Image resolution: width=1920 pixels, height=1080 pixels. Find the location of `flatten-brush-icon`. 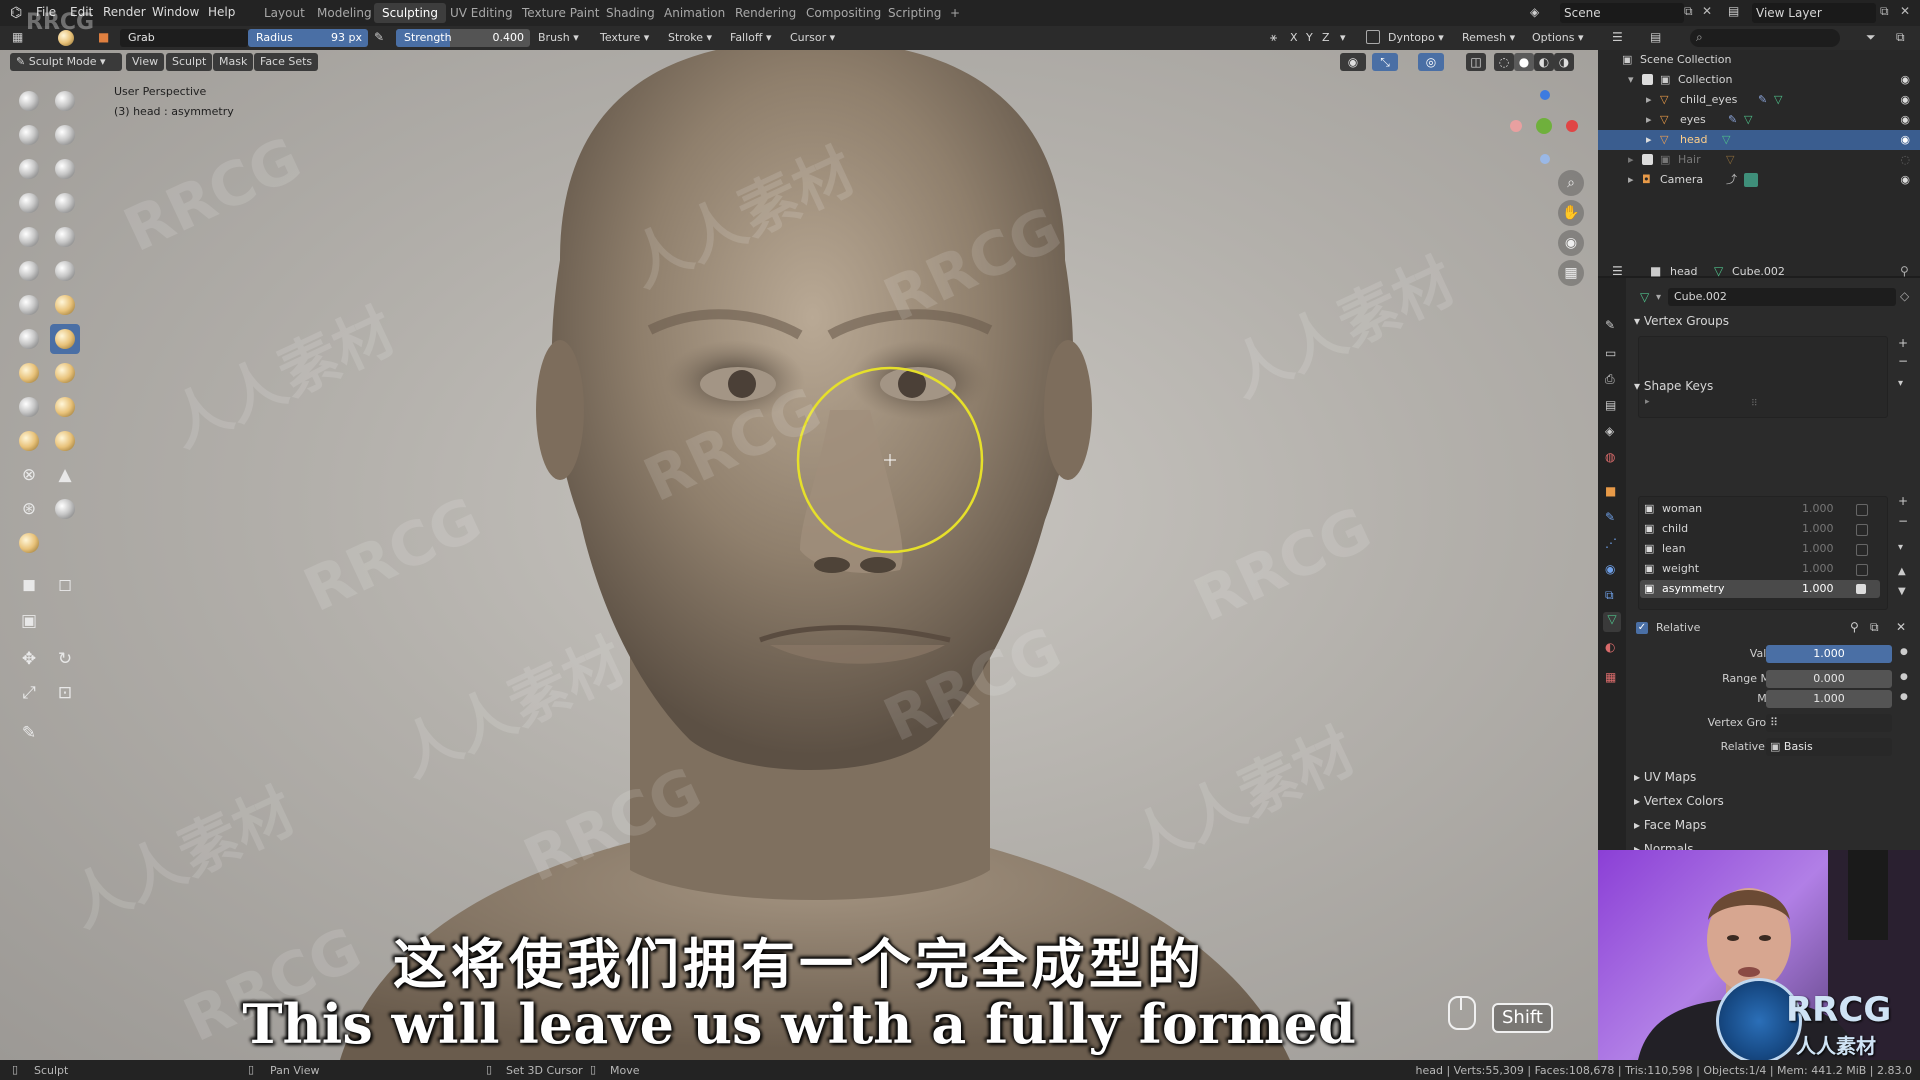

flatten-brush-icon is located at coordinates (29, 271).